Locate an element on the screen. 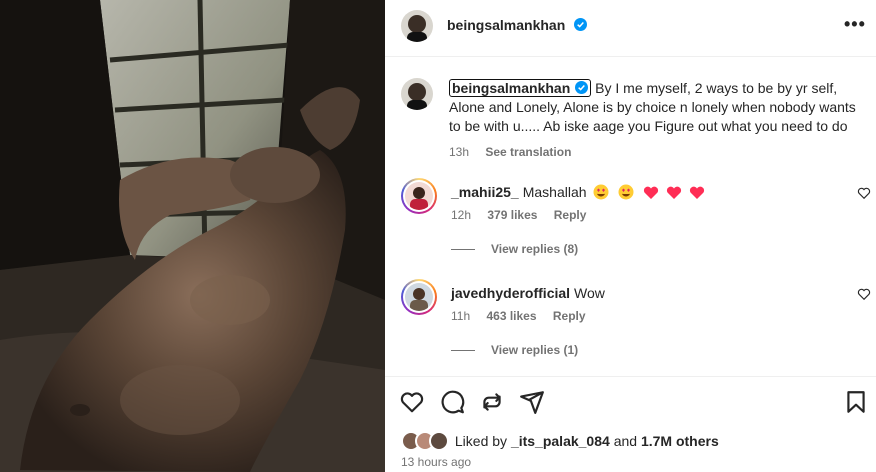 This screenshot has height=472, width=876. comment-meta: 12h 379 likes Reply is located at coordinates (525, 215).